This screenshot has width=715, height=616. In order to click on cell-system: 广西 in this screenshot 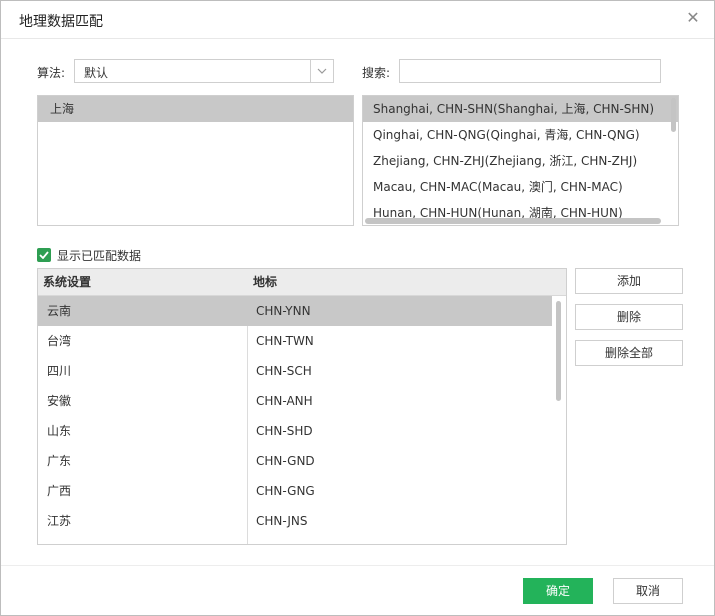, I will do `click(59, 491)`.